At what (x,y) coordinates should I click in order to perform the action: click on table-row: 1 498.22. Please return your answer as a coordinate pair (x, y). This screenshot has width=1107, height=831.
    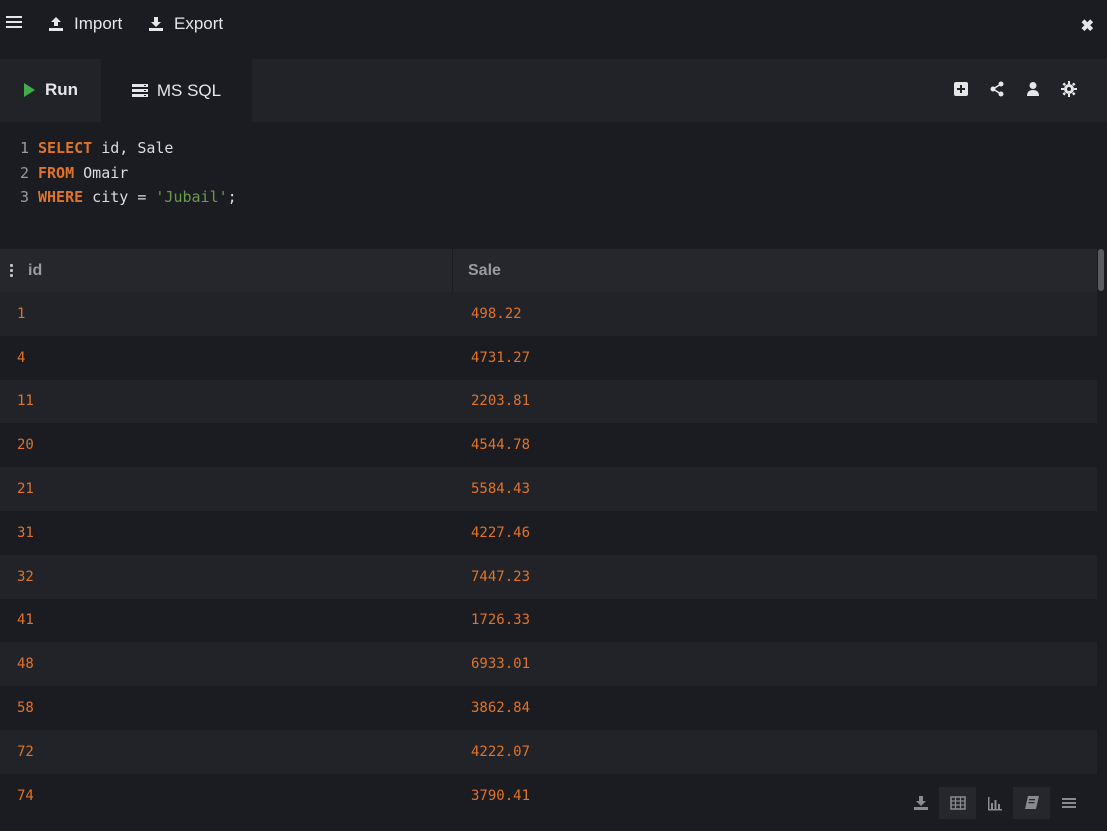
    Looking at the image, I should click on (548, 314).